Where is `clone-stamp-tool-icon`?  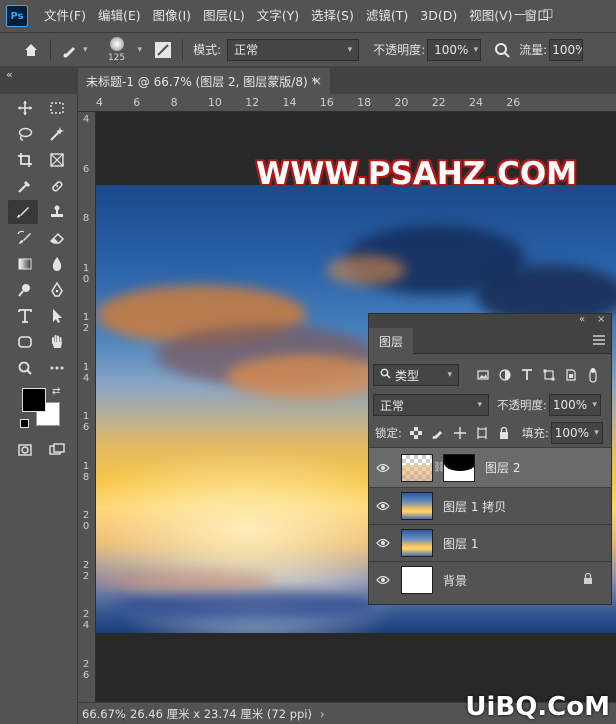 clone-stamp-tool-icon is located at coordinates (57, 212).